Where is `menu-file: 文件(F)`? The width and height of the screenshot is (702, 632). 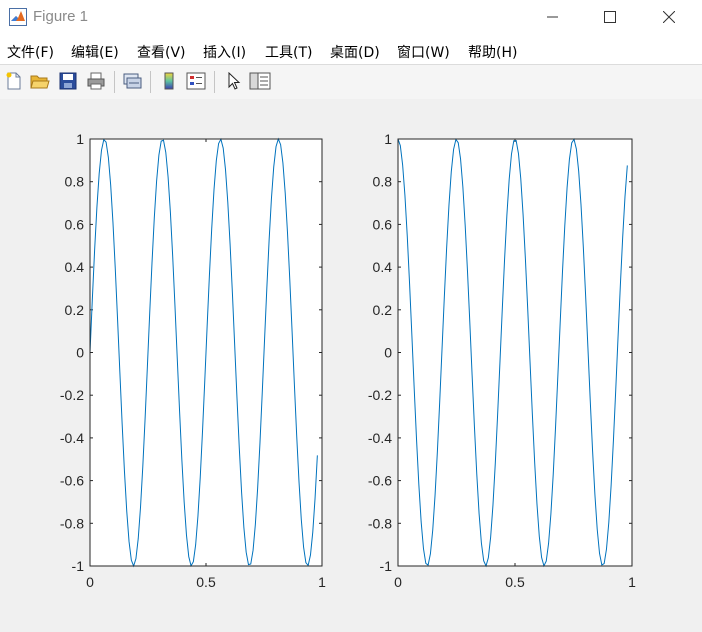
menu-file: 文件(F) is located at coordinates (30, 52).